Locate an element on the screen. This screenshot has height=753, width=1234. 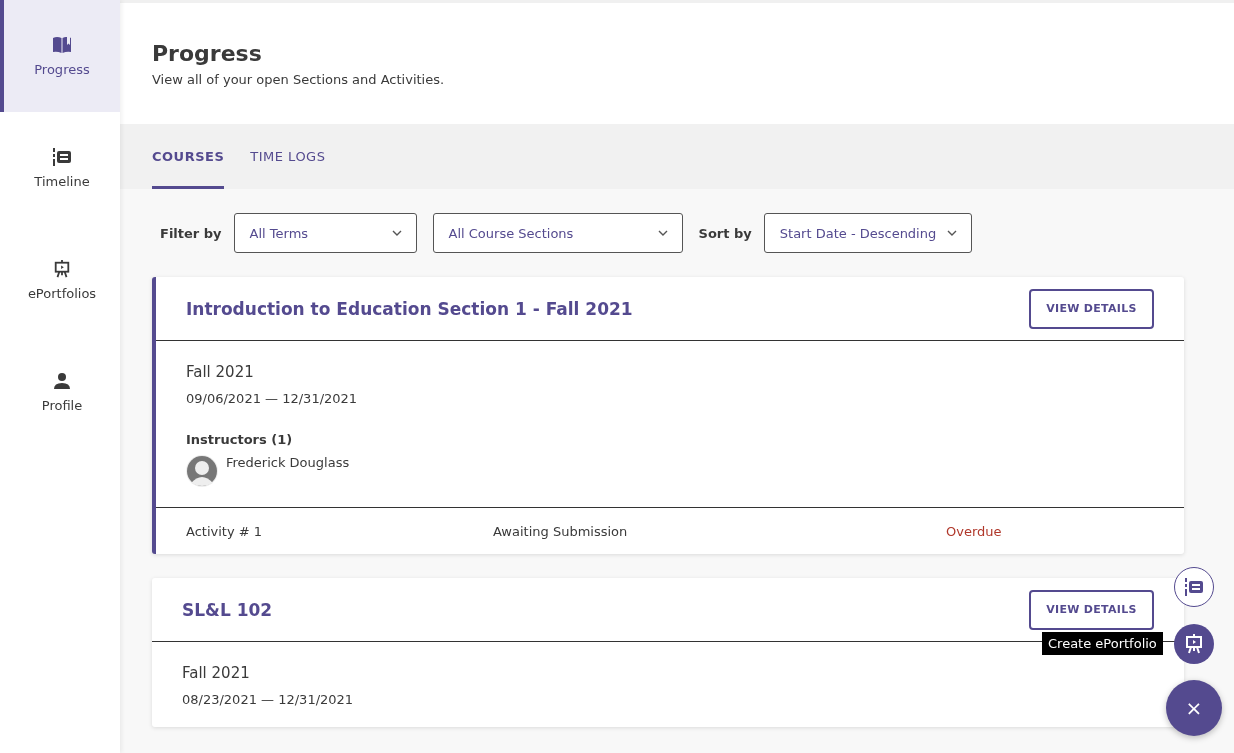
section-dropdown: All Course Sections is located at coordinates (557, 233).